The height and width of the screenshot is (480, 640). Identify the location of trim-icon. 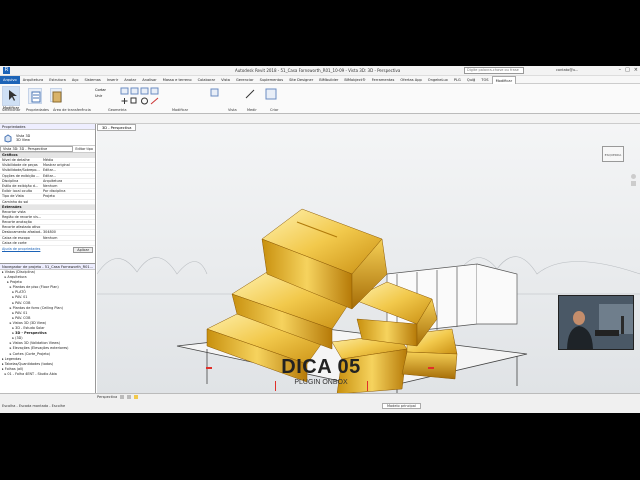
(154, 101).